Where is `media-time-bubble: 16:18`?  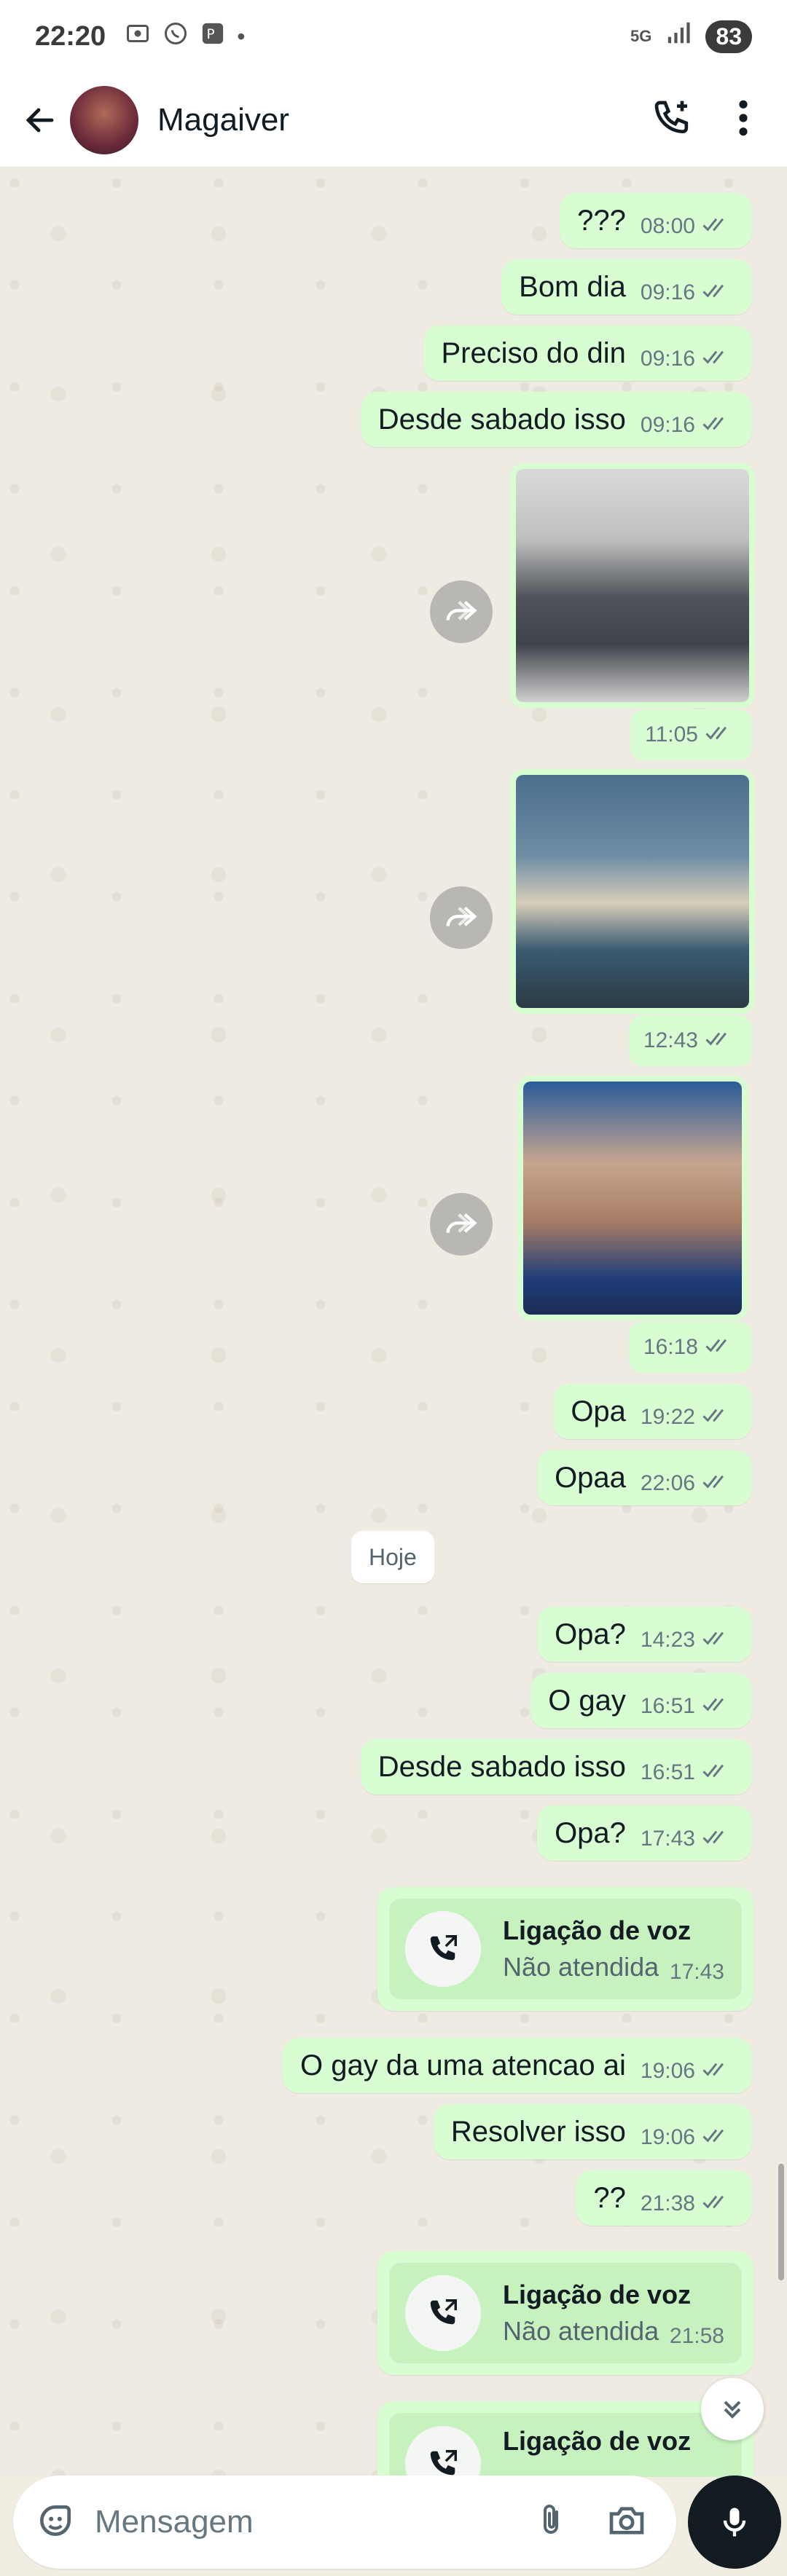
media-time-bubble: 16:18 is located at coordinates (690, 1347).